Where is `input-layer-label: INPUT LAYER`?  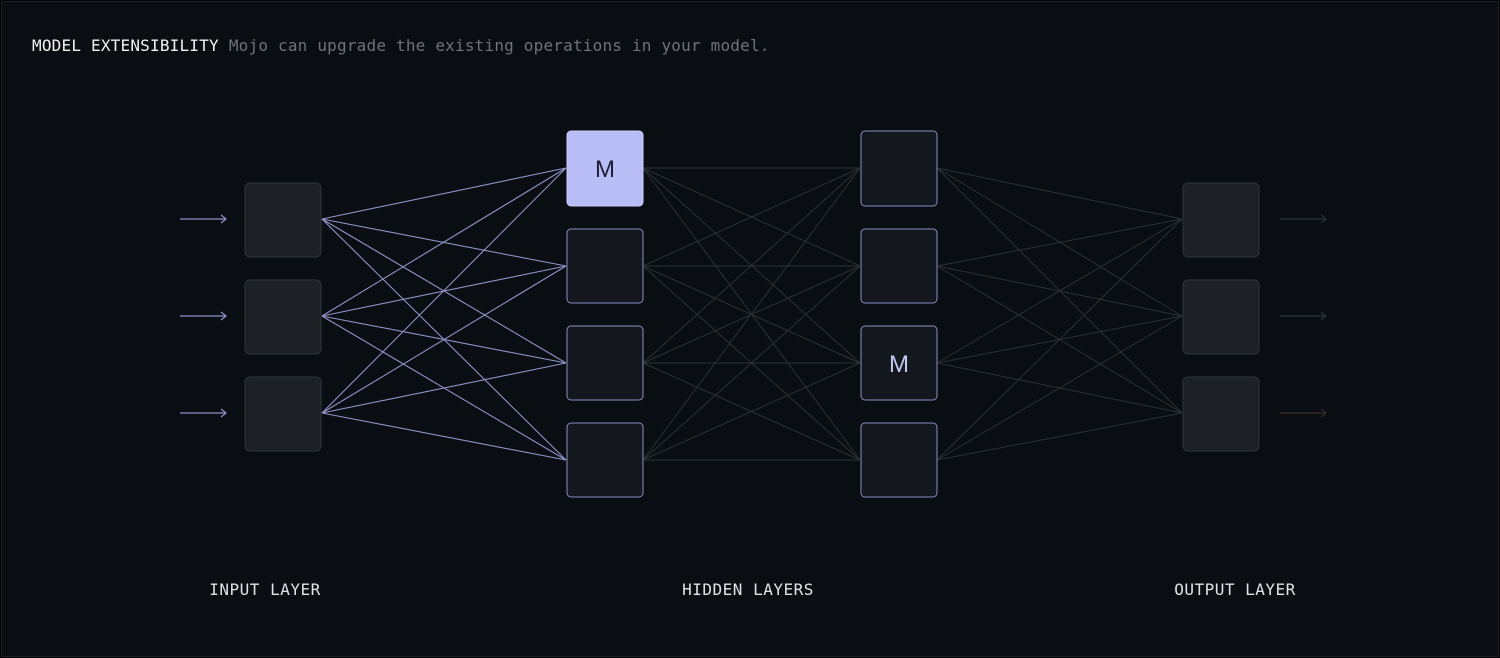
input-layer-label: INPUT LAYER is located at coordinates (265, 589).